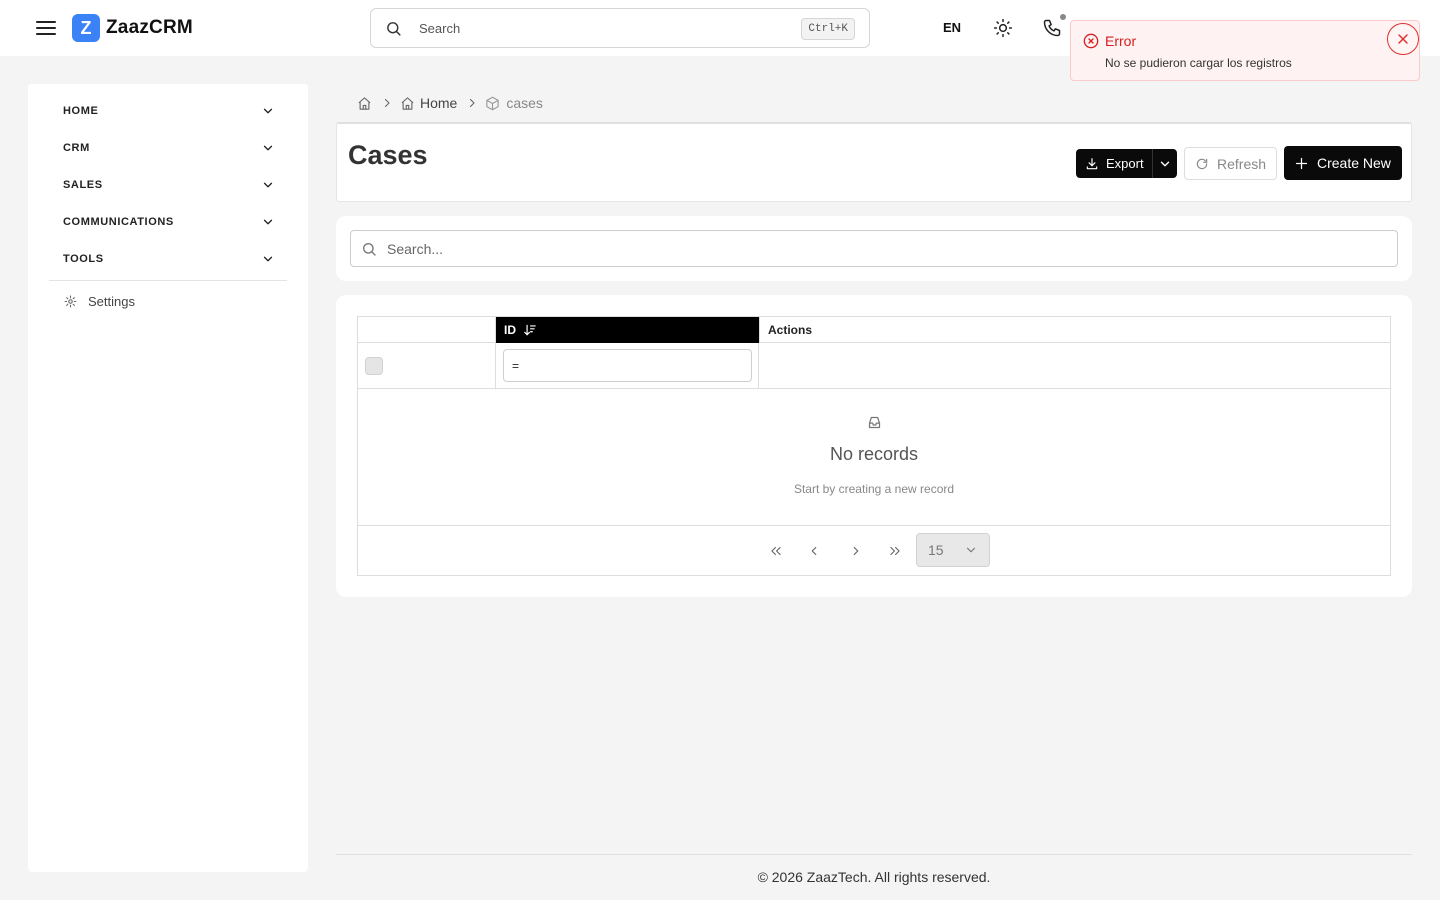 This screenshot has height=900, width=1440. I want to click on chevrons-right-icon, so click(895, 551).